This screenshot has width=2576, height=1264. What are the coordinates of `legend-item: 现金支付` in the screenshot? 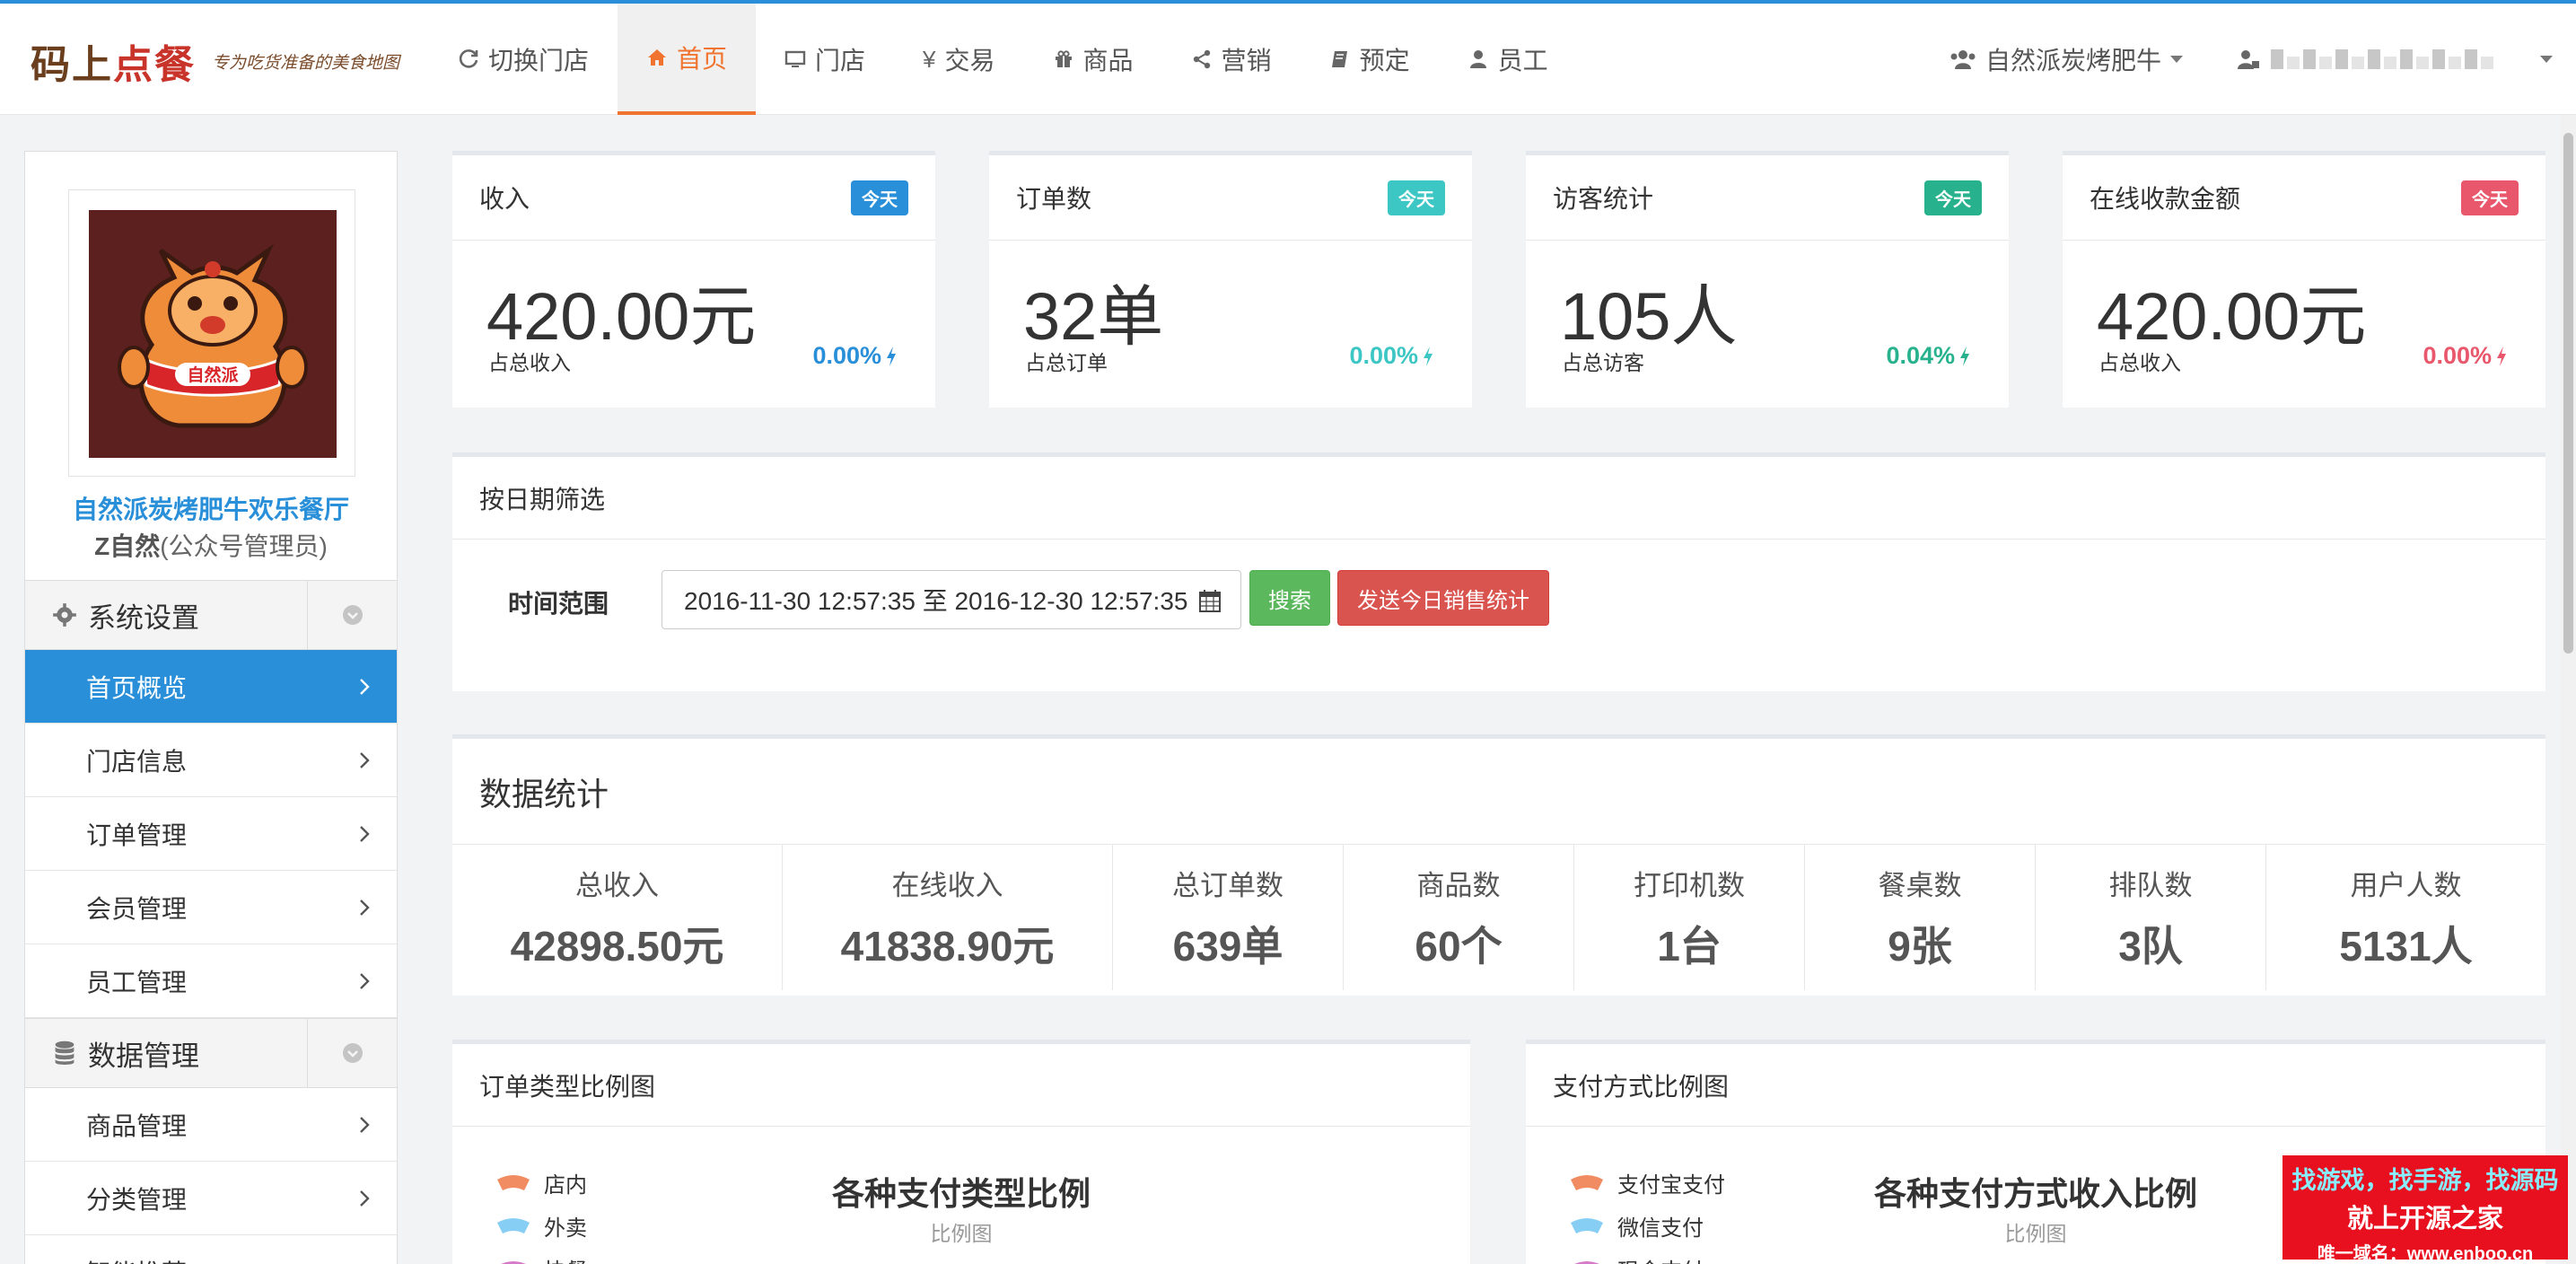 It's located at (1647, 1255).